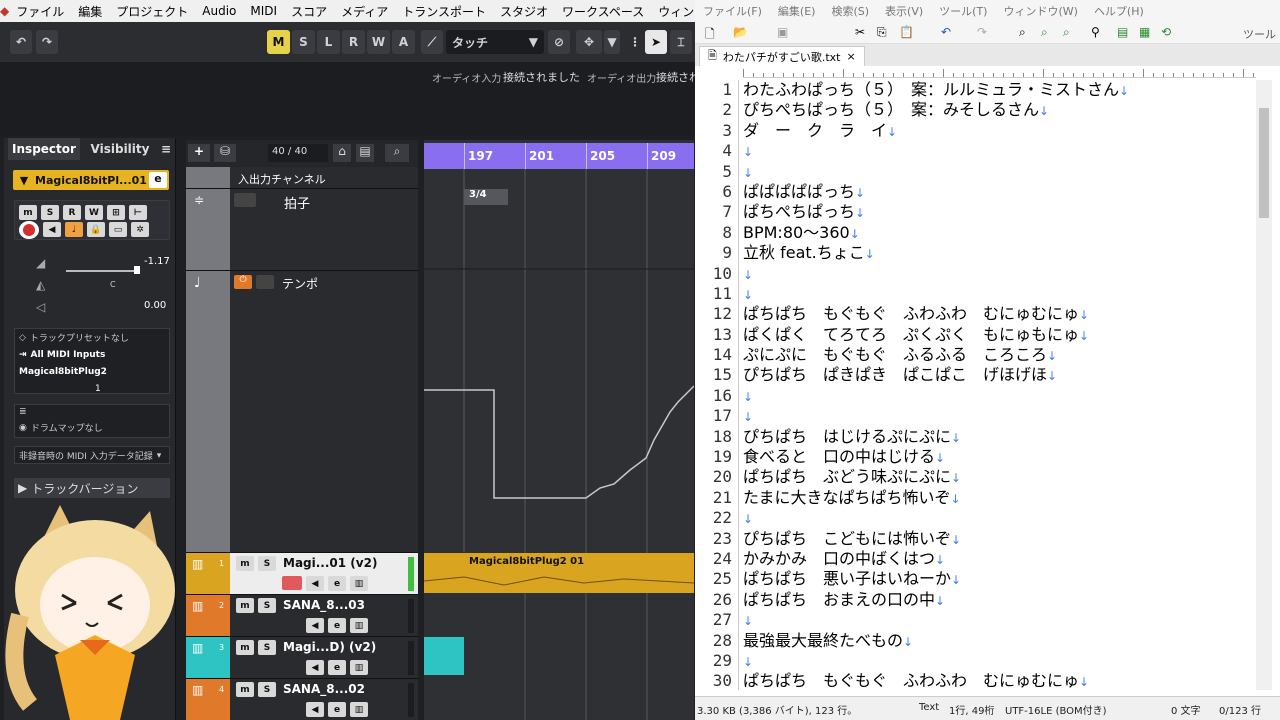 This screenshot has height=720, width=1280. What do you see at coordinates (1122, 32) in the screenshot?
I see `compare-icon: ▤` at bounding box center [1122, 32].